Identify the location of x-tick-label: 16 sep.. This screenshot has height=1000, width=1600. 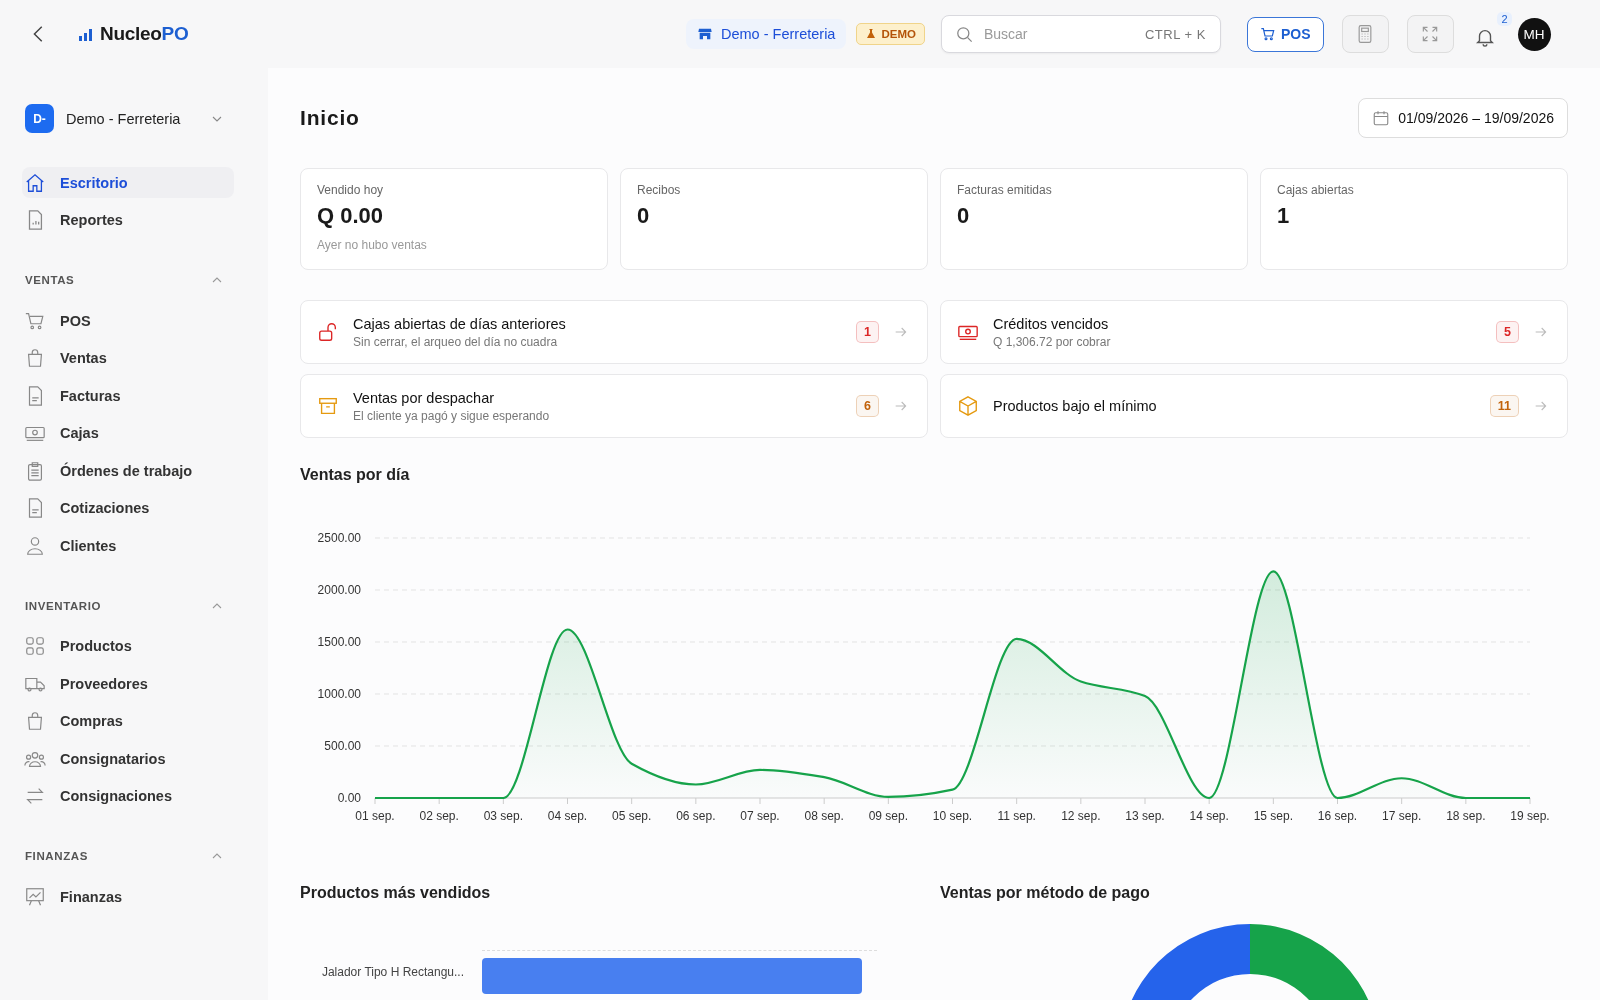
(1337, 816).